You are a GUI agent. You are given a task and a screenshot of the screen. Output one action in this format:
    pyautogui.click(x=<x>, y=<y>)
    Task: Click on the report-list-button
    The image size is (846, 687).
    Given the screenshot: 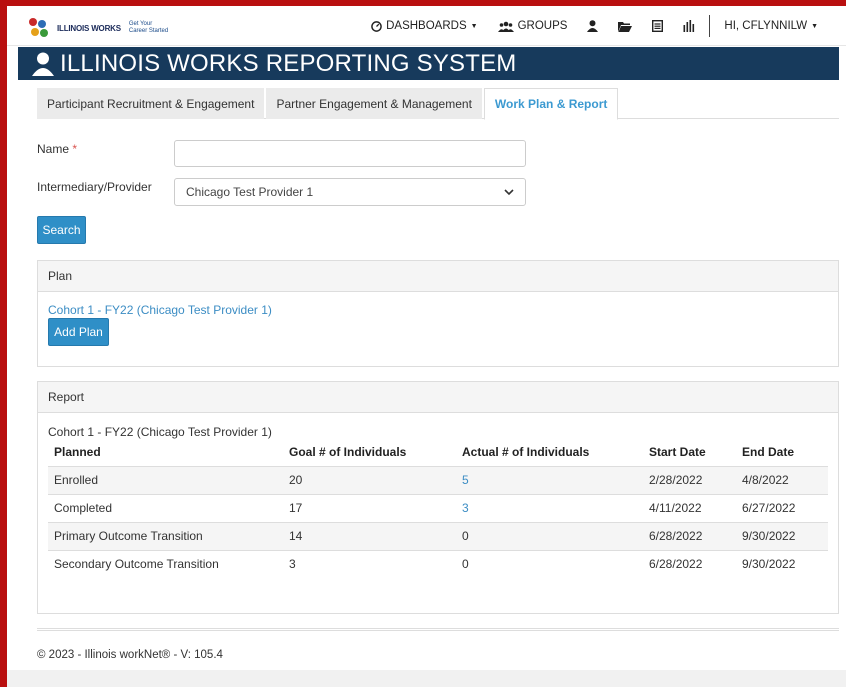 What is the action you would take?
    pyautogui.click(x=657, y=26)
    